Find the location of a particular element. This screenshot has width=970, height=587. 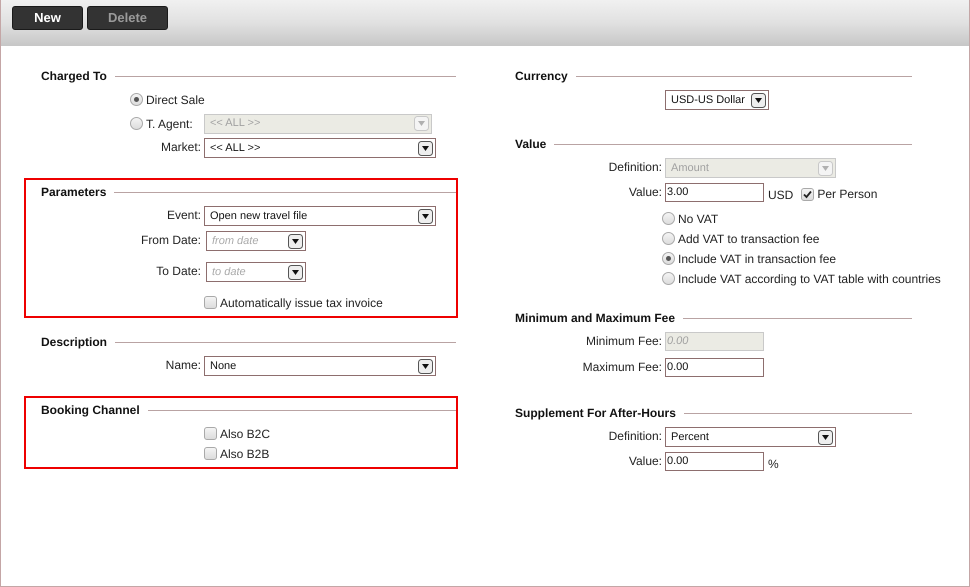

select-dropdown: Open new travel file is located at coordinates (320, 216).